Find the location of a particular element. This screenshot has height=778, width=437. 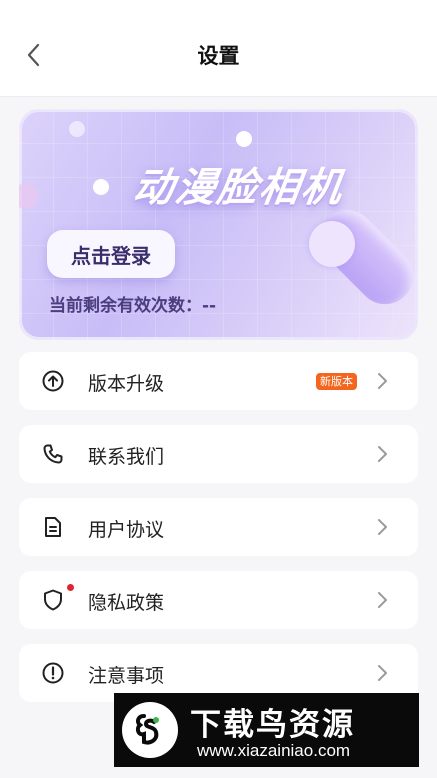

menu-item-version-upgrade: 版本升级 新版本 is located at coordinates (218, 381).